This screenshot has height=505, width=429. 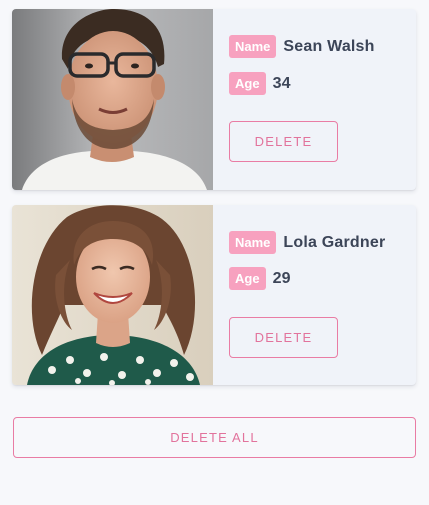 What do you see at coordinates (334, 242) in the screenshot?
I see `name-value: Lola Gardner` at bounding box center [334, 242].